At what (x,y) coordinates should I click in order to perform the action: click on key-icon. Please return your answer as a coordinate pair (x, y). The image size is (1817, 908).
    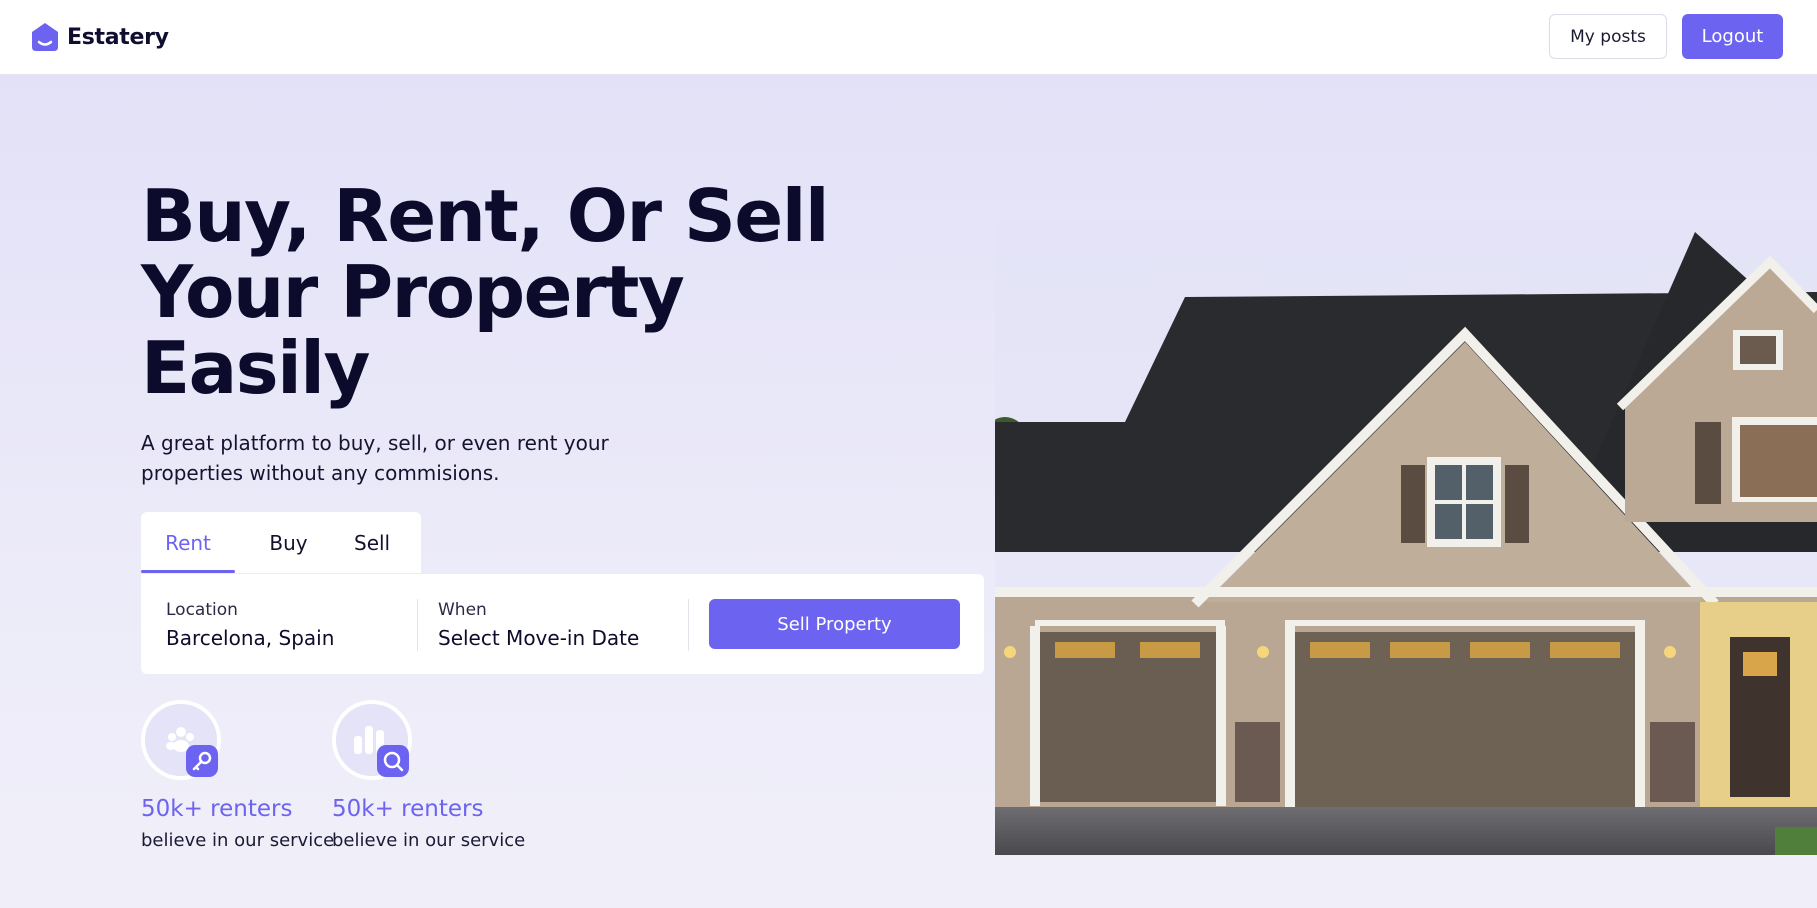
    Looking at the image, I should click on (202, 761).